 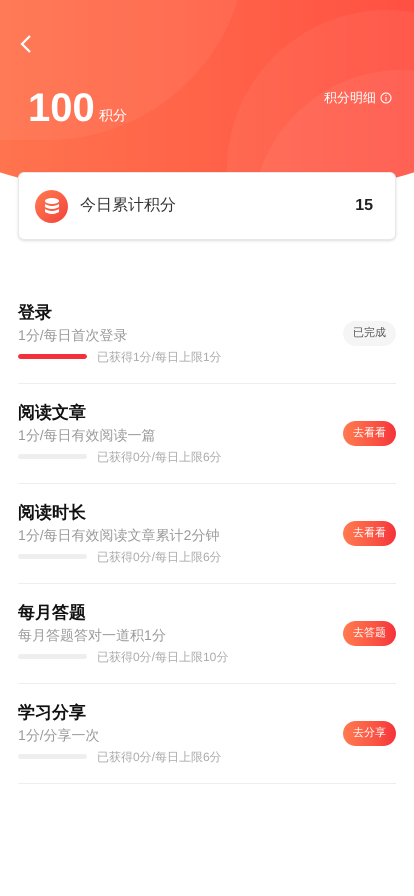 What do you see at coordinates (59, 735) in the screenshot?
I see `task-description: 1分/分享一次` at bounding box center [59, 735].